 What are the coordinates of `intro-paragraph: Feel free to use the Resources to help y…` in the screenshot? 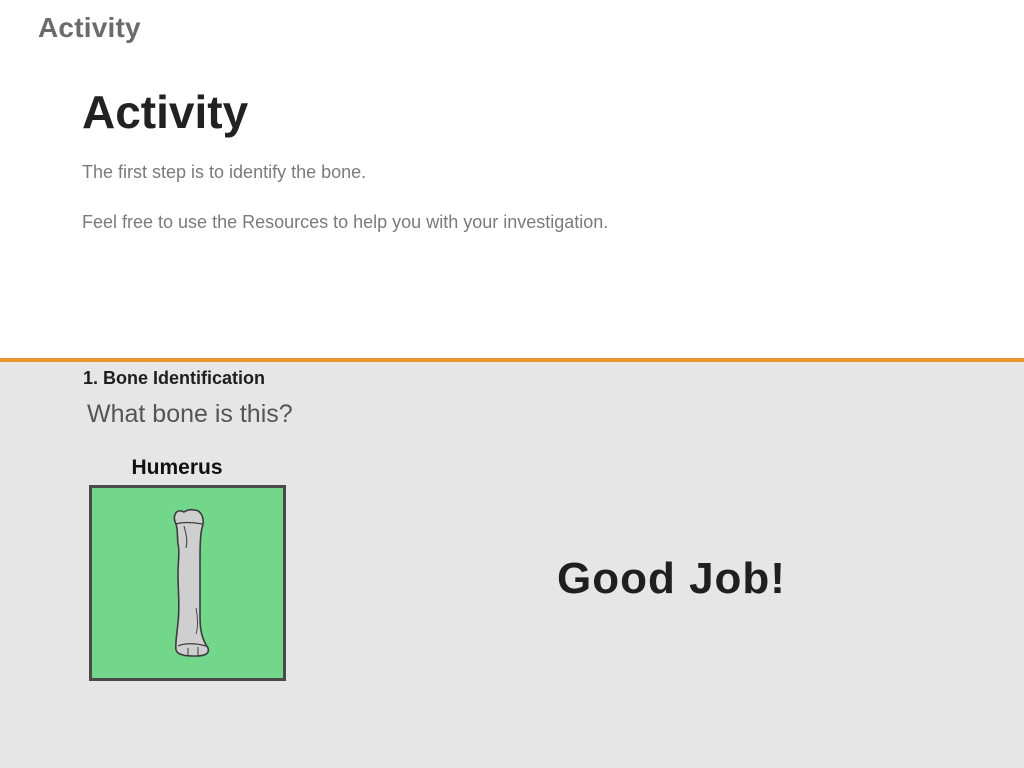 It's located at (345, 222).